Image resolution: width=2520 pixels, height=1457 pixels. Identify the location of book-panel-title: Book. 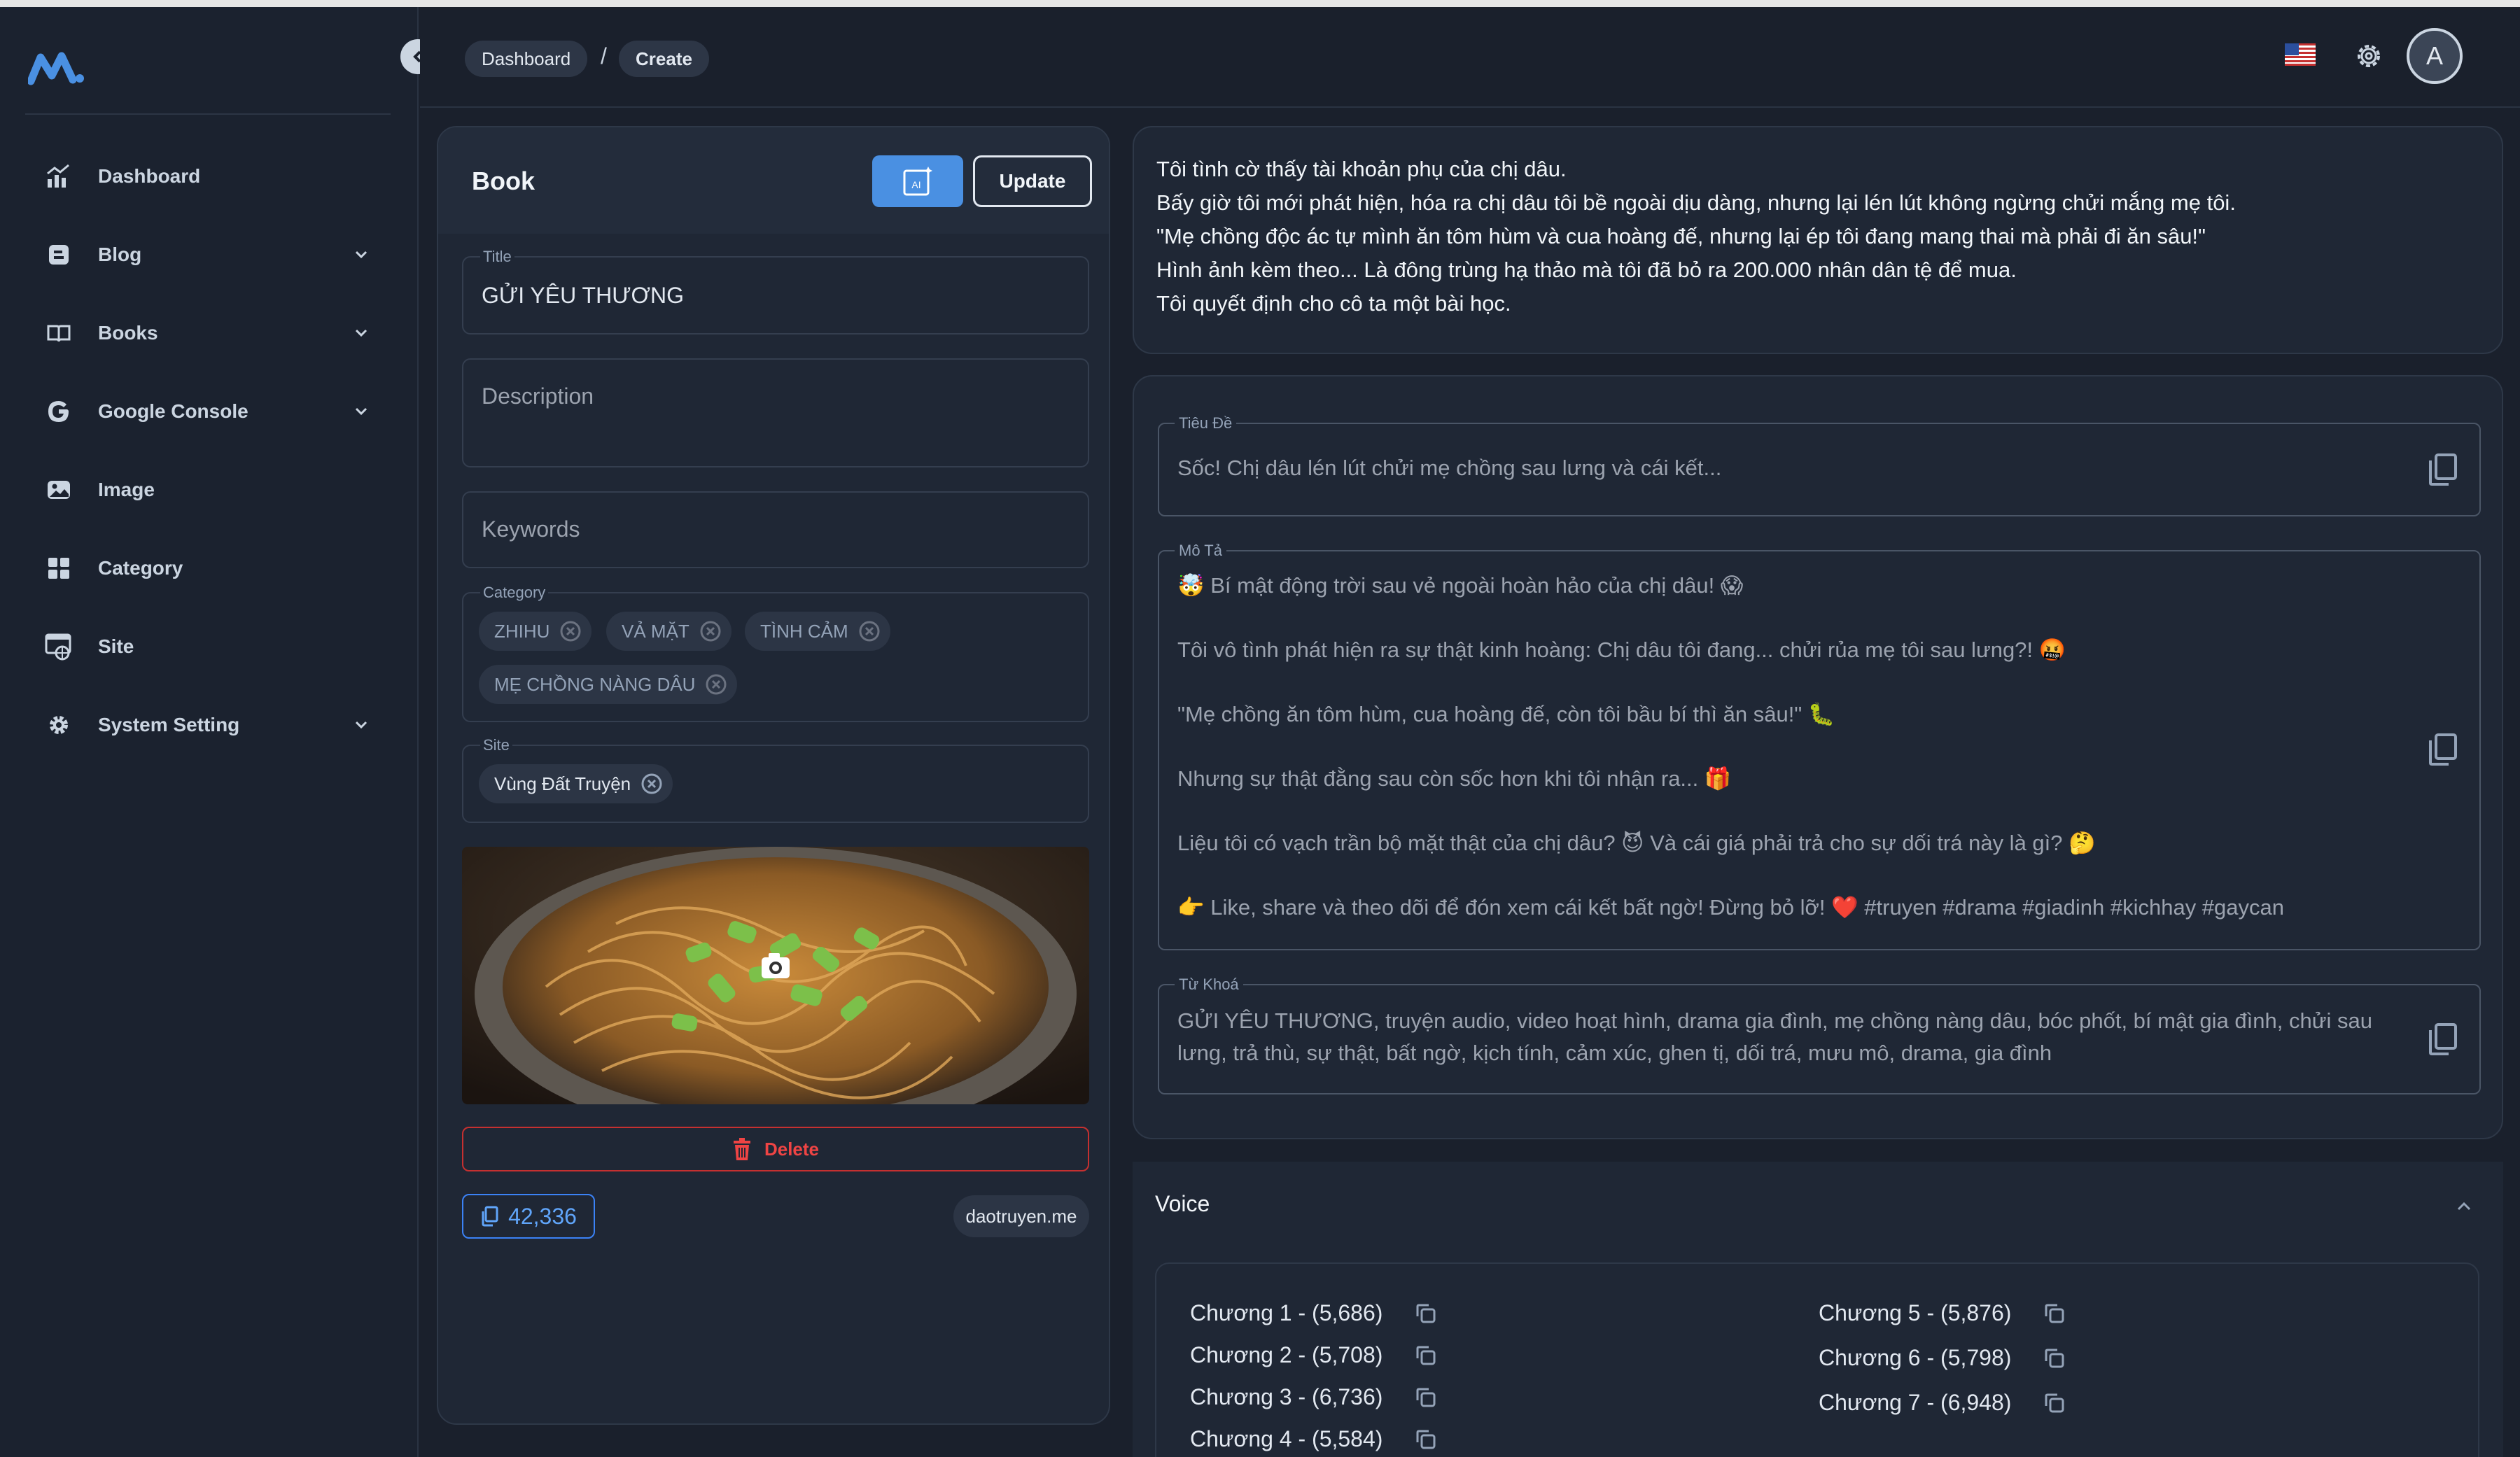
(503, 181).